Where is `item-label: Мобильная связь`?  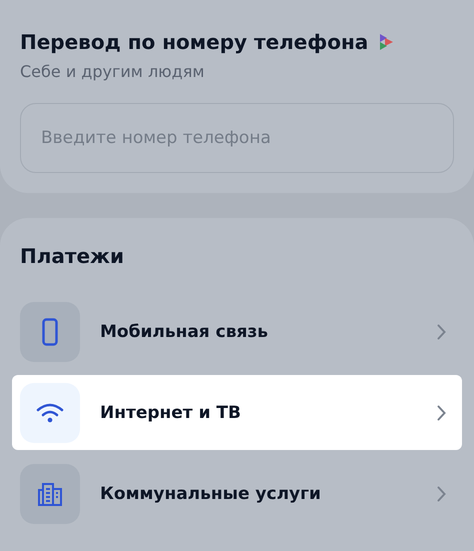
item-label: Мобильная связь is located at coordinates (185, 332).